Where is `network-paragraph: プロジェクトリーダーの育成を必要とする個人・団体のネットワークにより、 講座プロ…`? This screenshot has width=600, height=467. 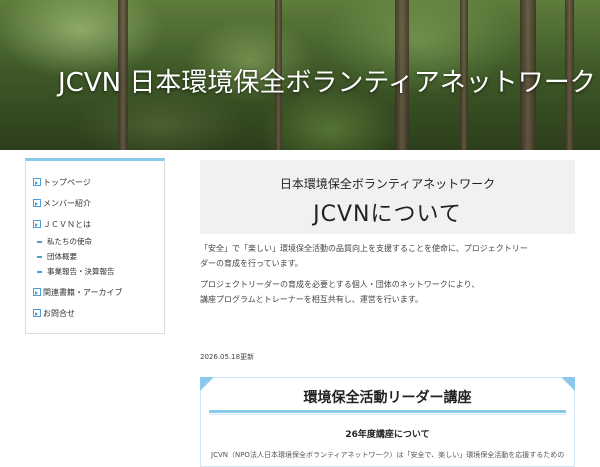
network-paragraph: プロジェクトリーダーの育成を必要とする個人・団体のネットワークにより、 講座プロ… is located at coordinates (387, 292).